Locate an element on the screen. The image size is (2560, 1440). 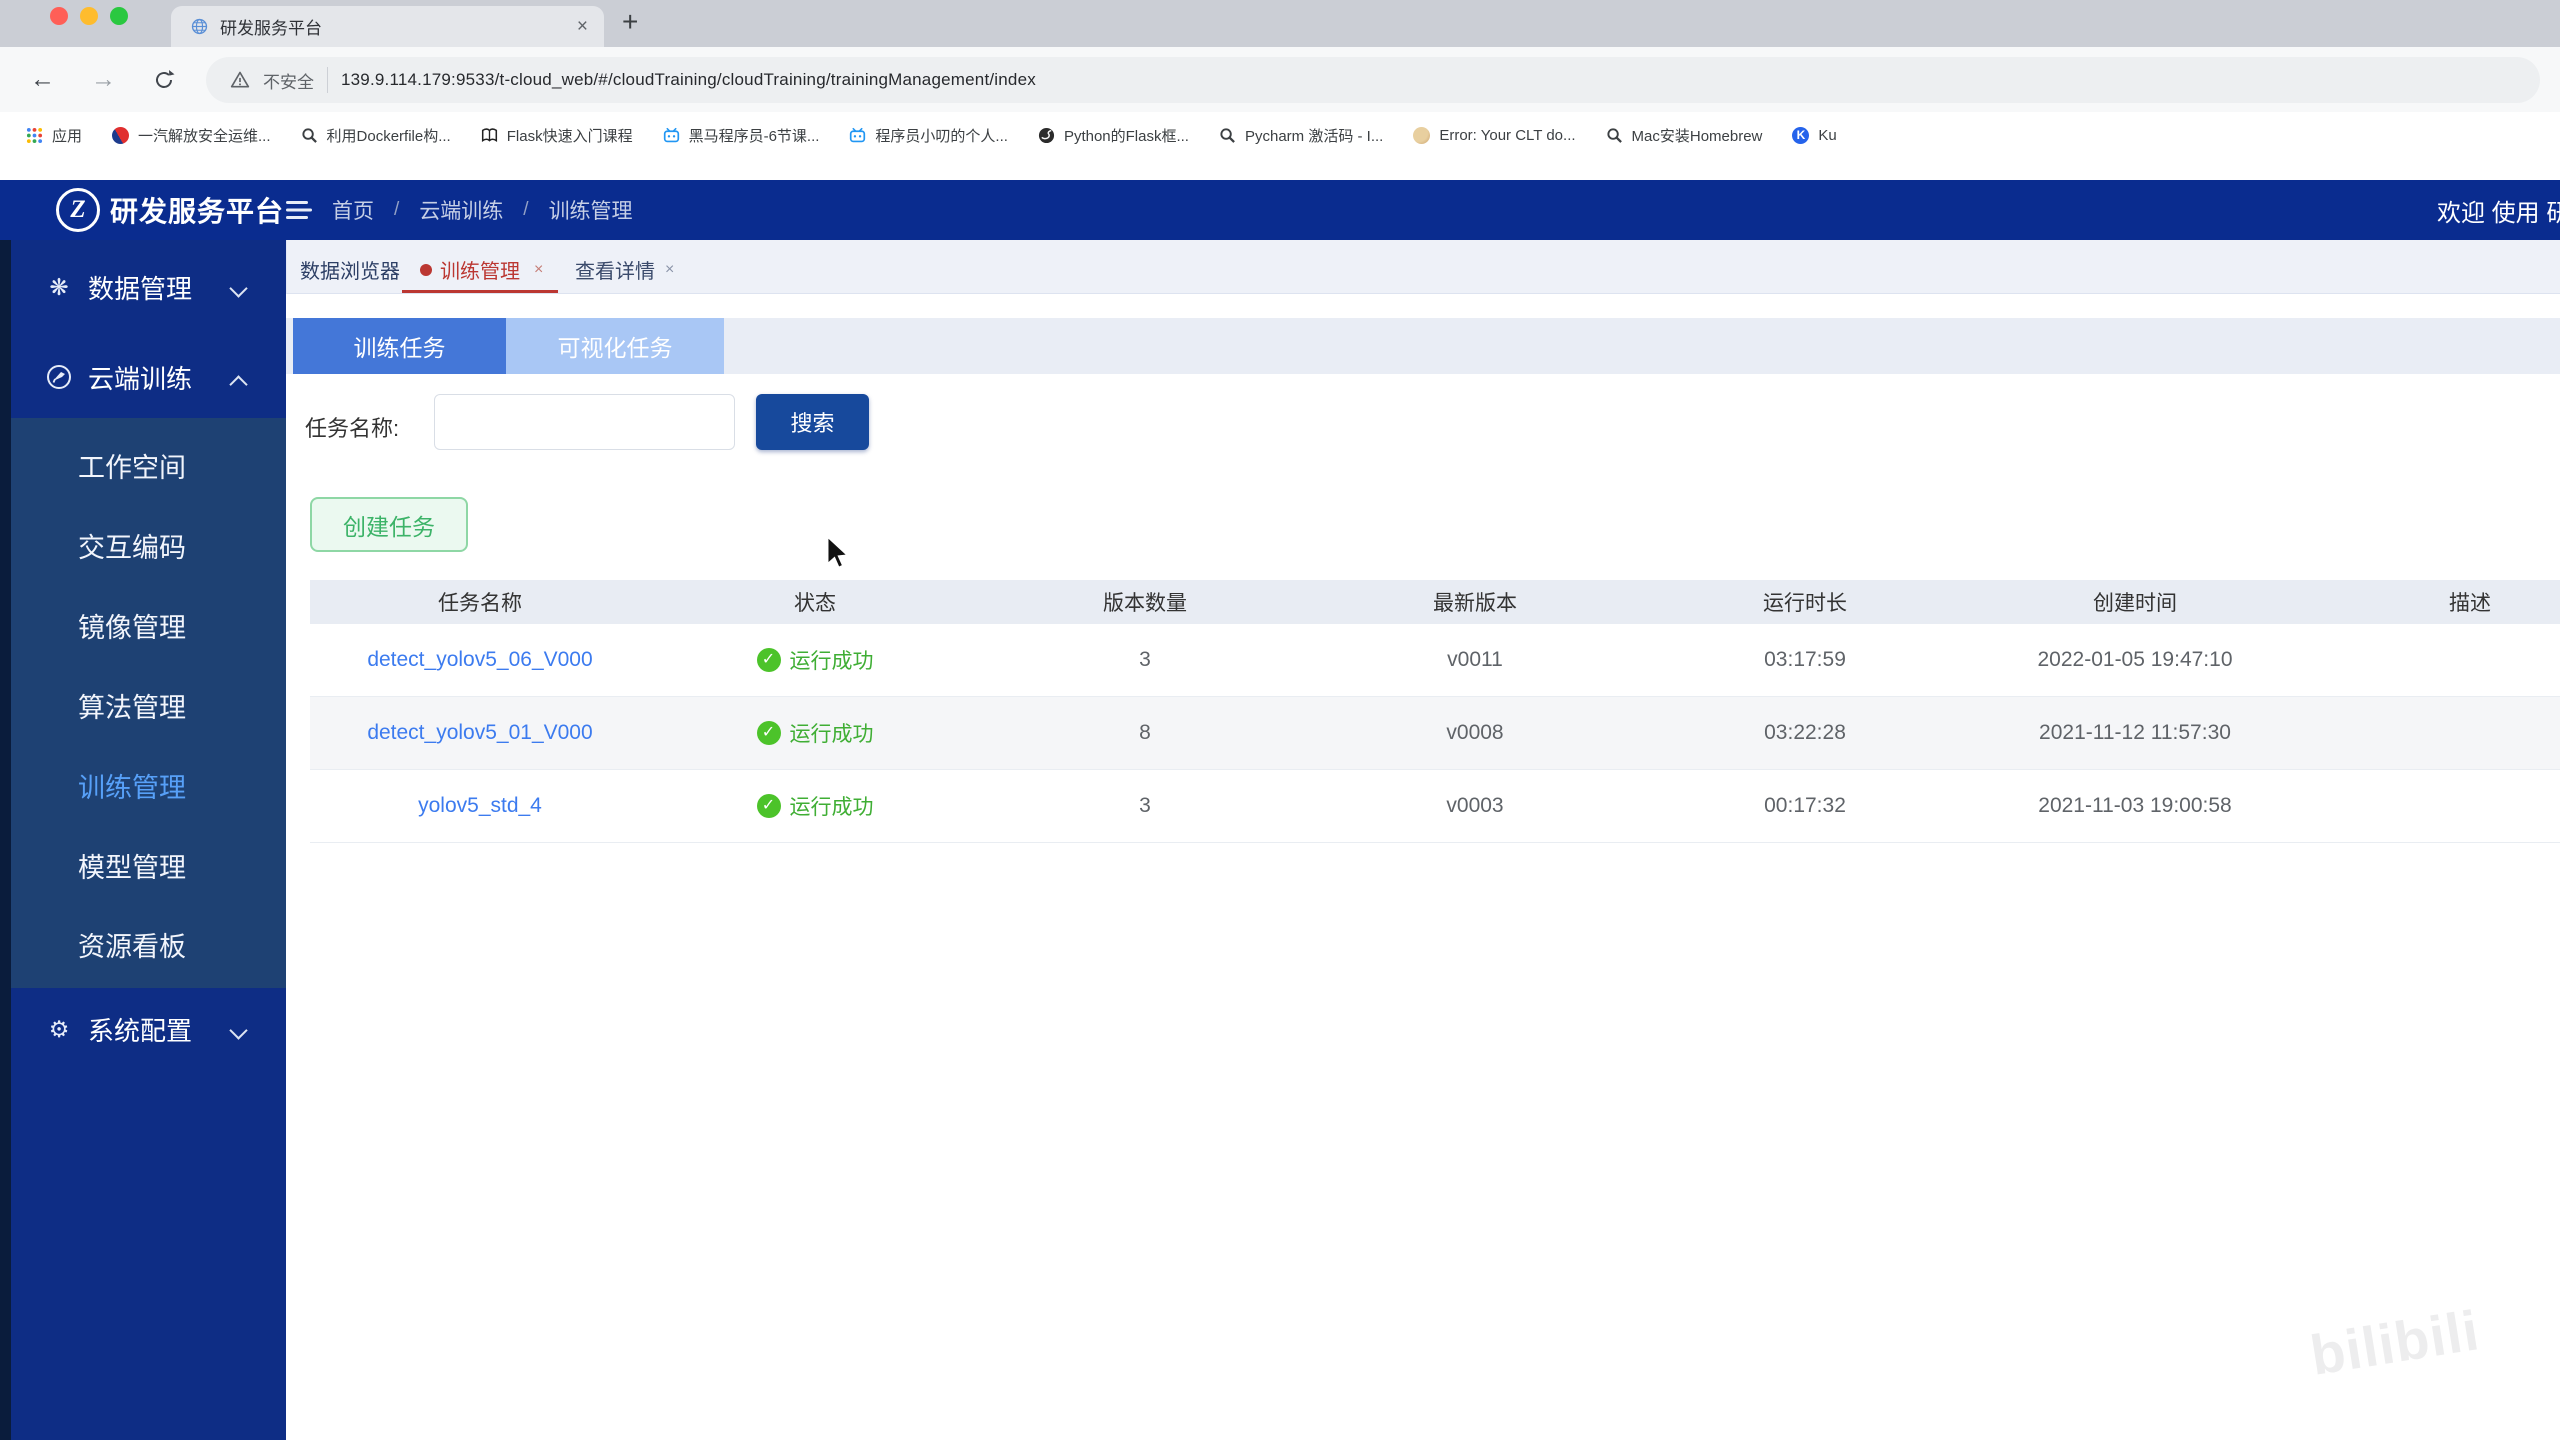
sidebar-item-resource-dashboard: 资源看板 is located at coordinates (148, 944).